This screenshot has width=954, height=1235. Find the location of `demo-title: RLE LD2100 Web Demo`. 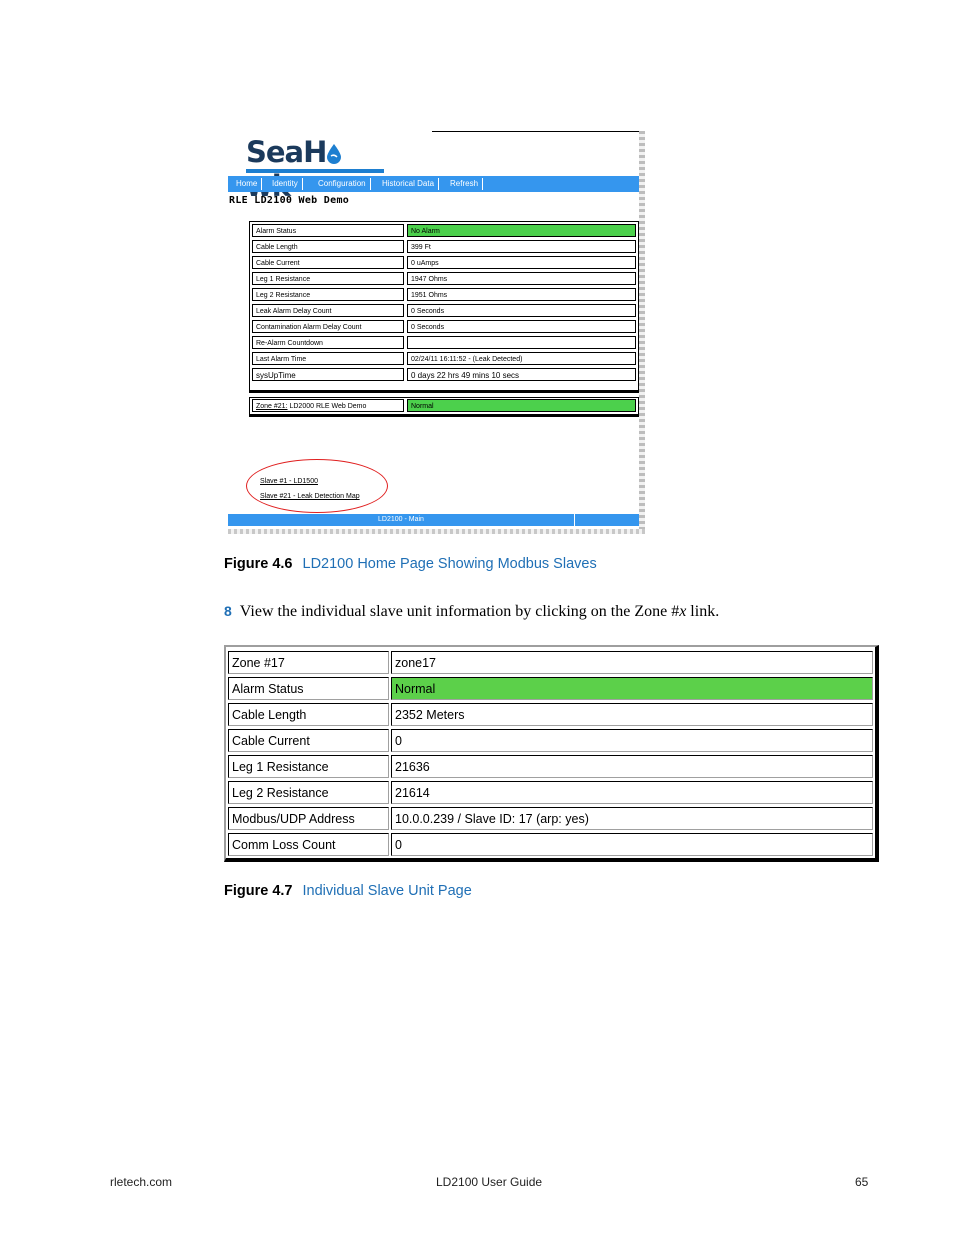

demo-title: RLE LD2100 Web Demo is located at coordinates (289, 200).